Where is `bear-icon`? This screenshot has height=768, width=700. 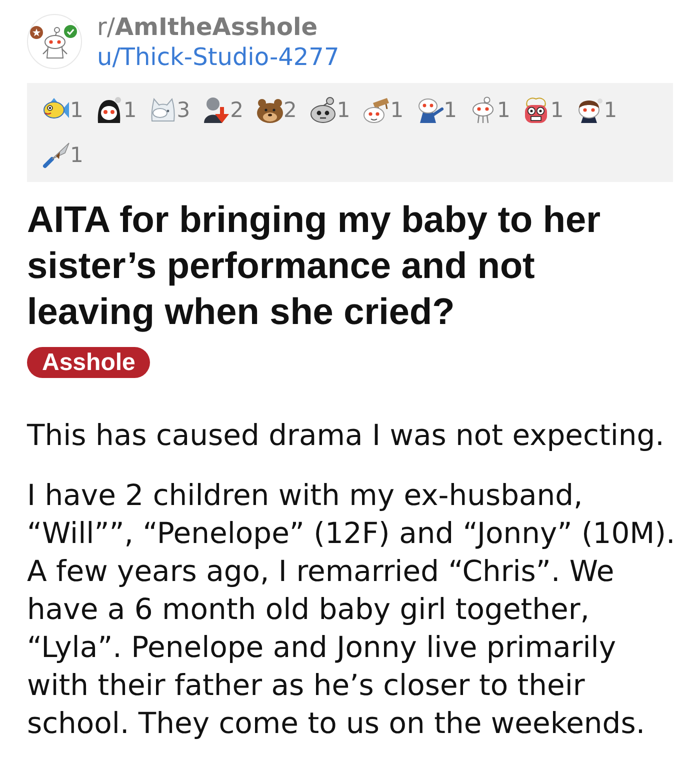 bear-icon is located at coordinates (270, 110).